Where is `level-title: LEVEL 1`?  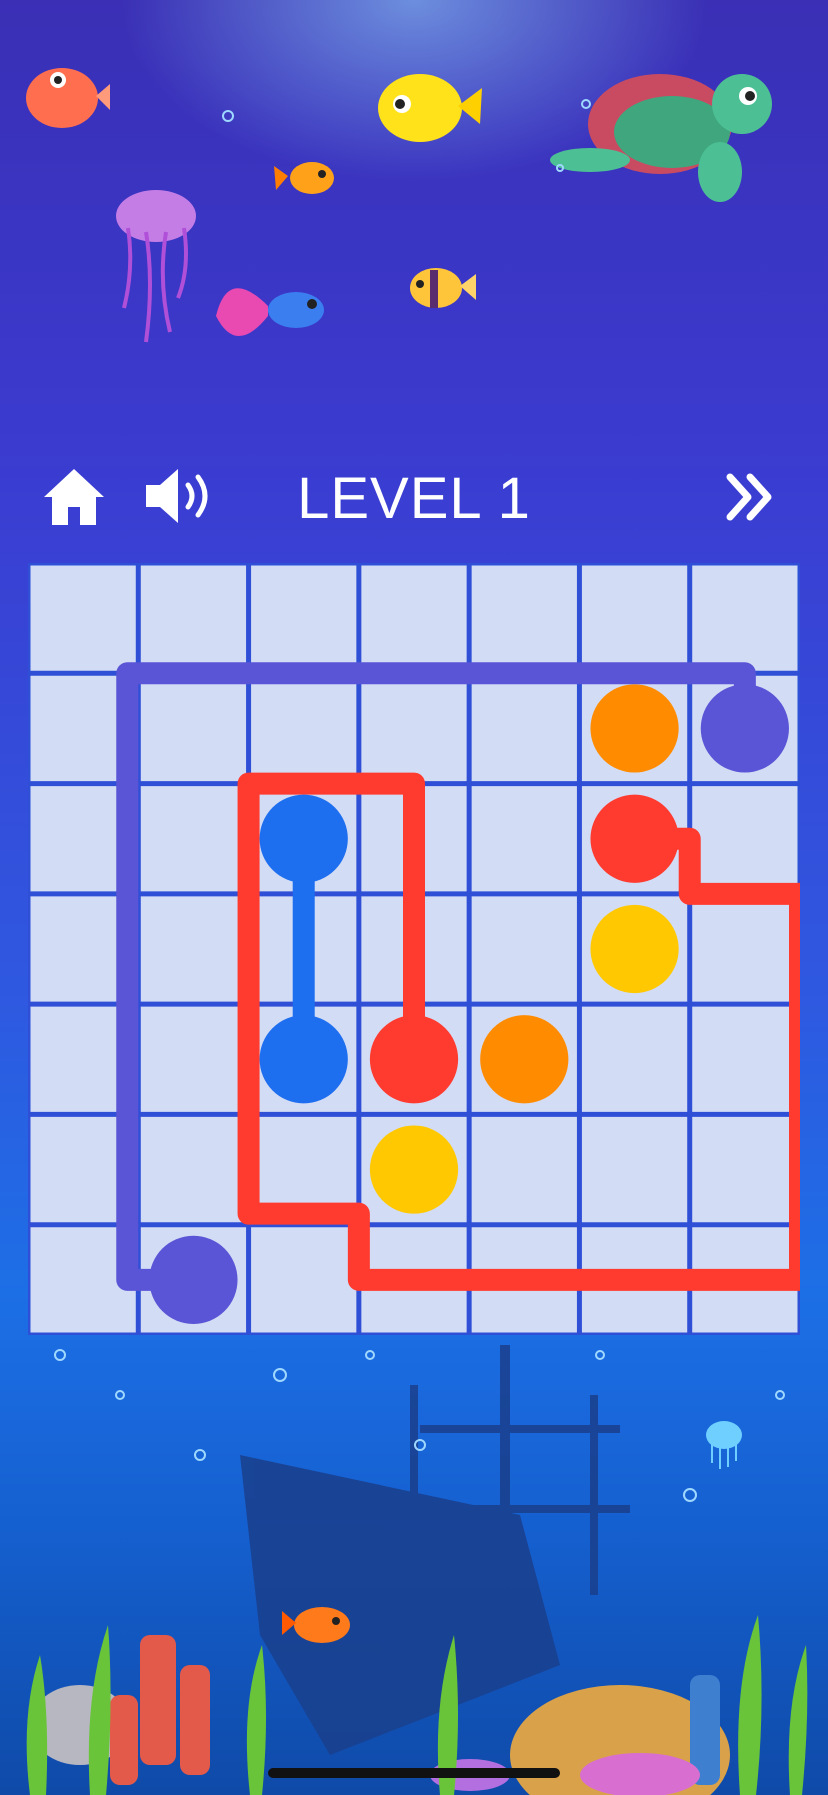
level-title: LEVEL 1 is located at coordinates (414, 498).